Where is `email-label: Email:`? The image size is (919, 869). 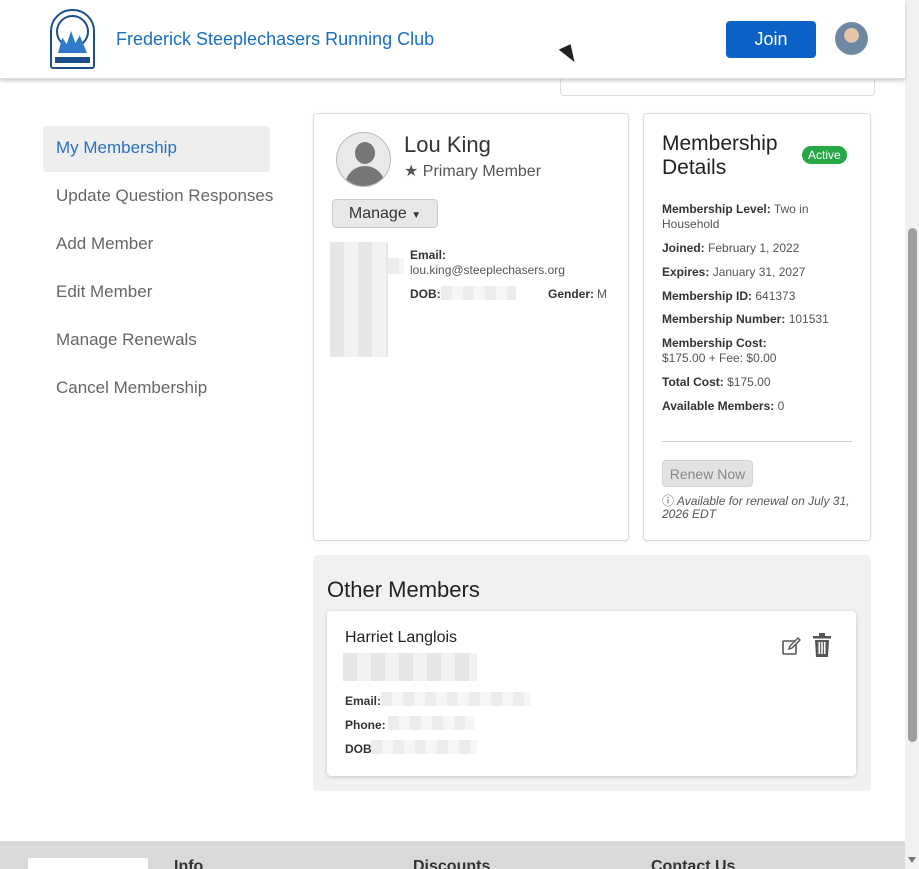
email-label: Email: is located at coordinates (428, 255).